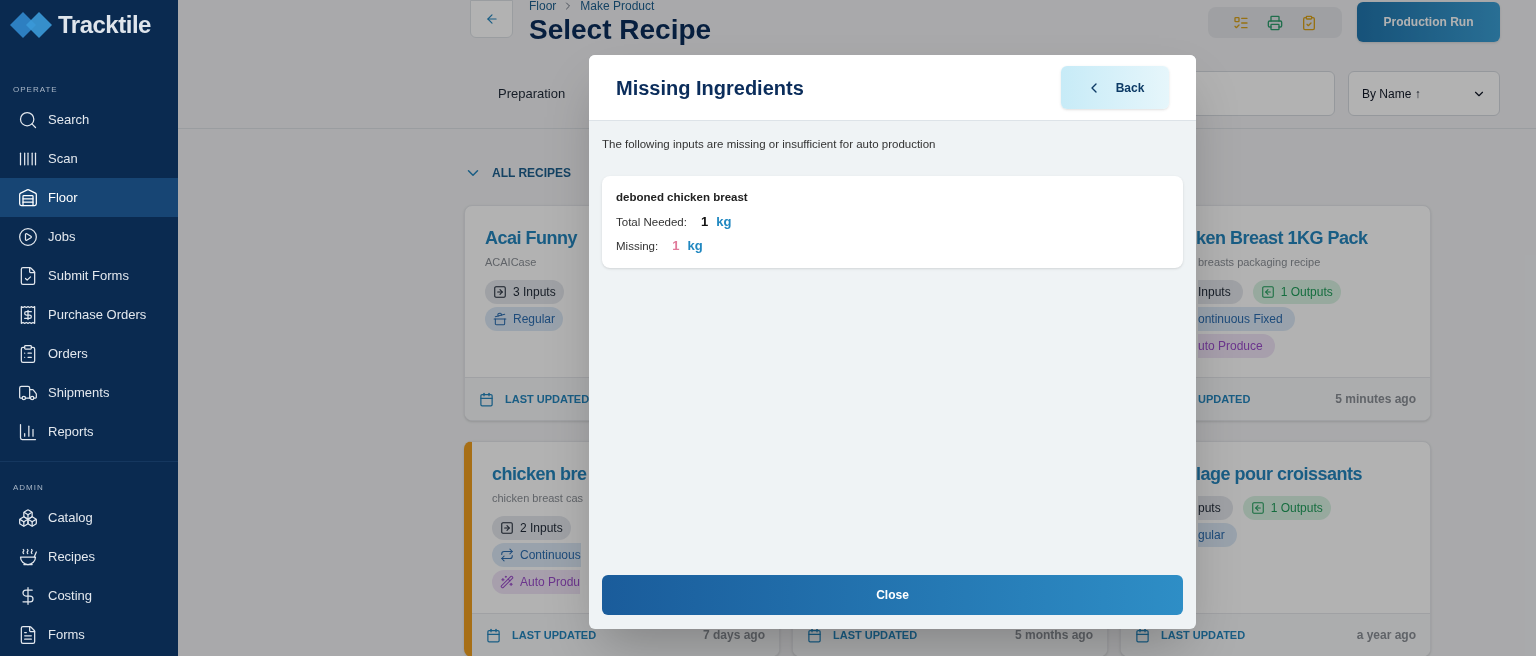 Image resolution: width=1536 pixels, height=656 pixels. I want to click on inputs-chip: Inputs, so click(1220, 292).